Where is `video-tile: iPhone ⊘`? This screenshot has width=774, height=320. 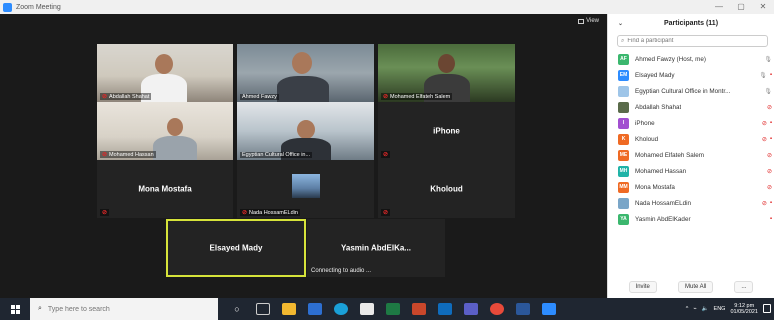 video-tile: iPhone ⊘ is located at coordinates (446, 131).